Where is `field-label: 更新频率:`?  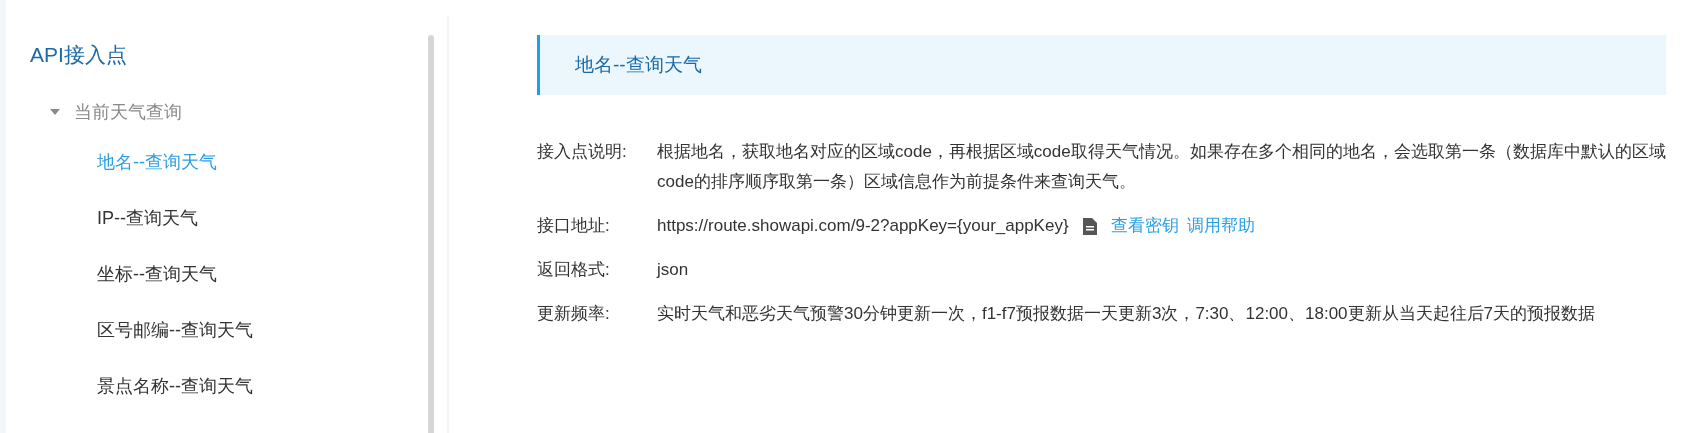
field-label: 更新频率: is located at coordinates (574, 314).